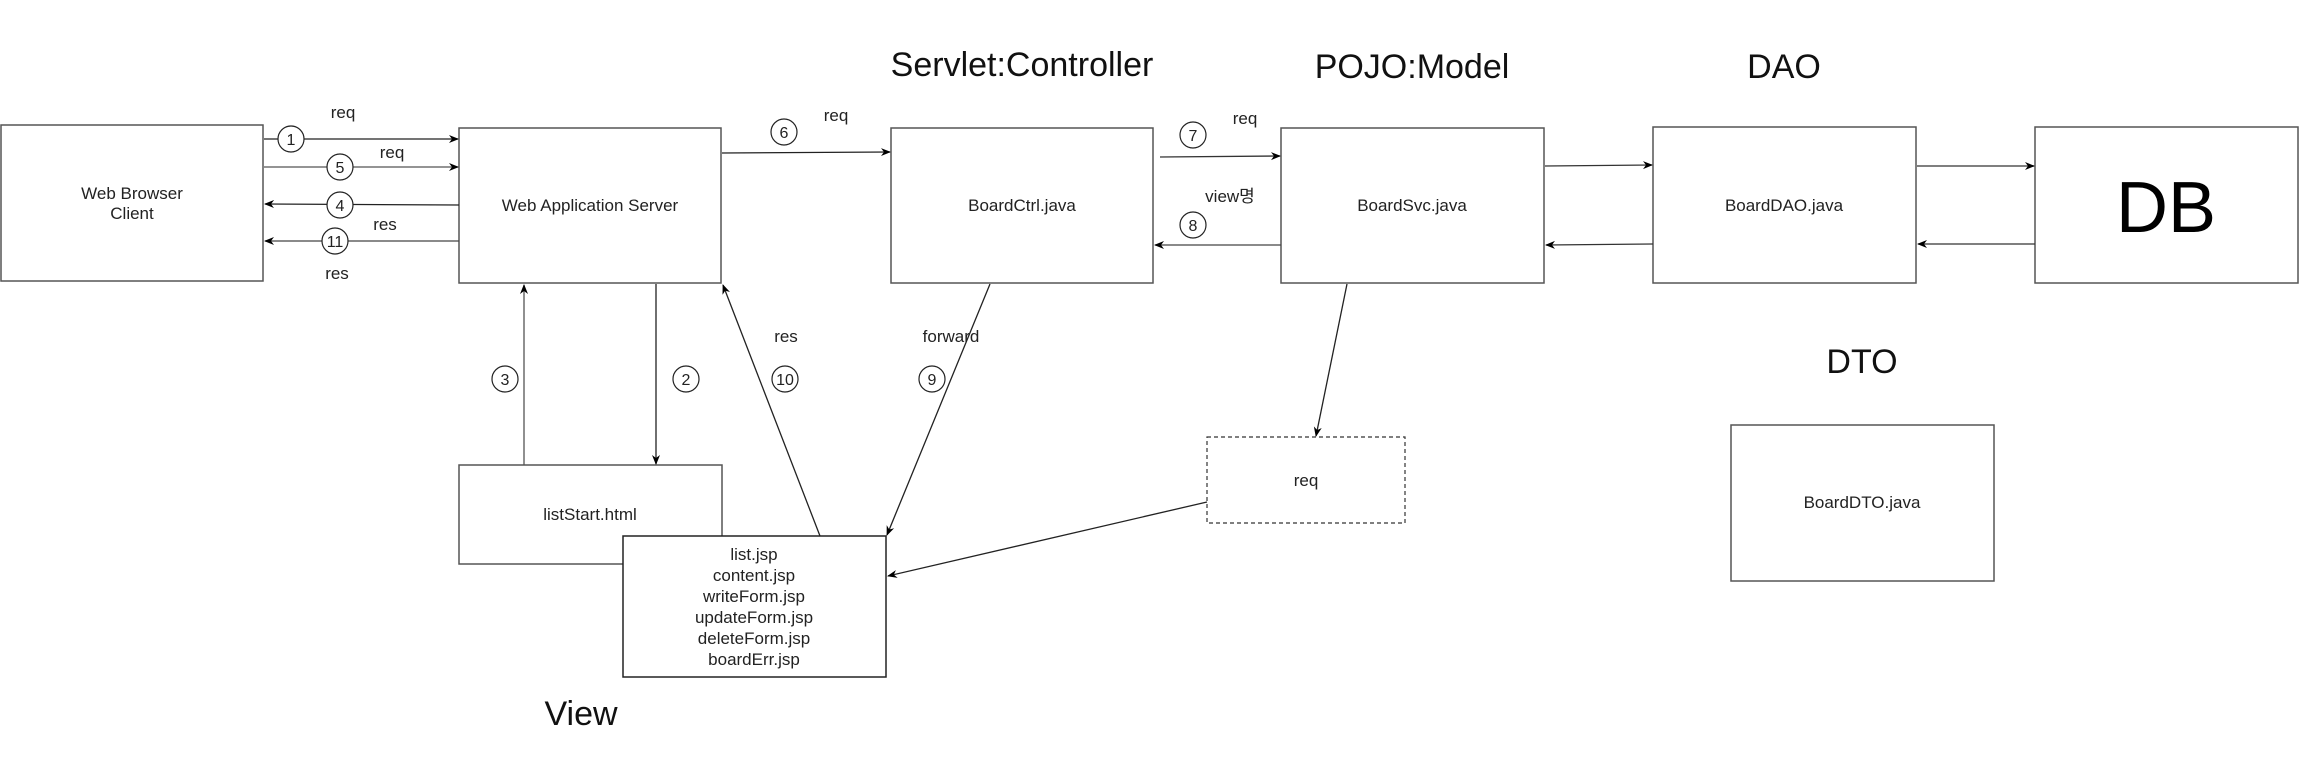 The image size is (2299, 779). Describe the element at coordinates (392, 152) in the screenshot. I see `edge-label-req-5: req` at that location.